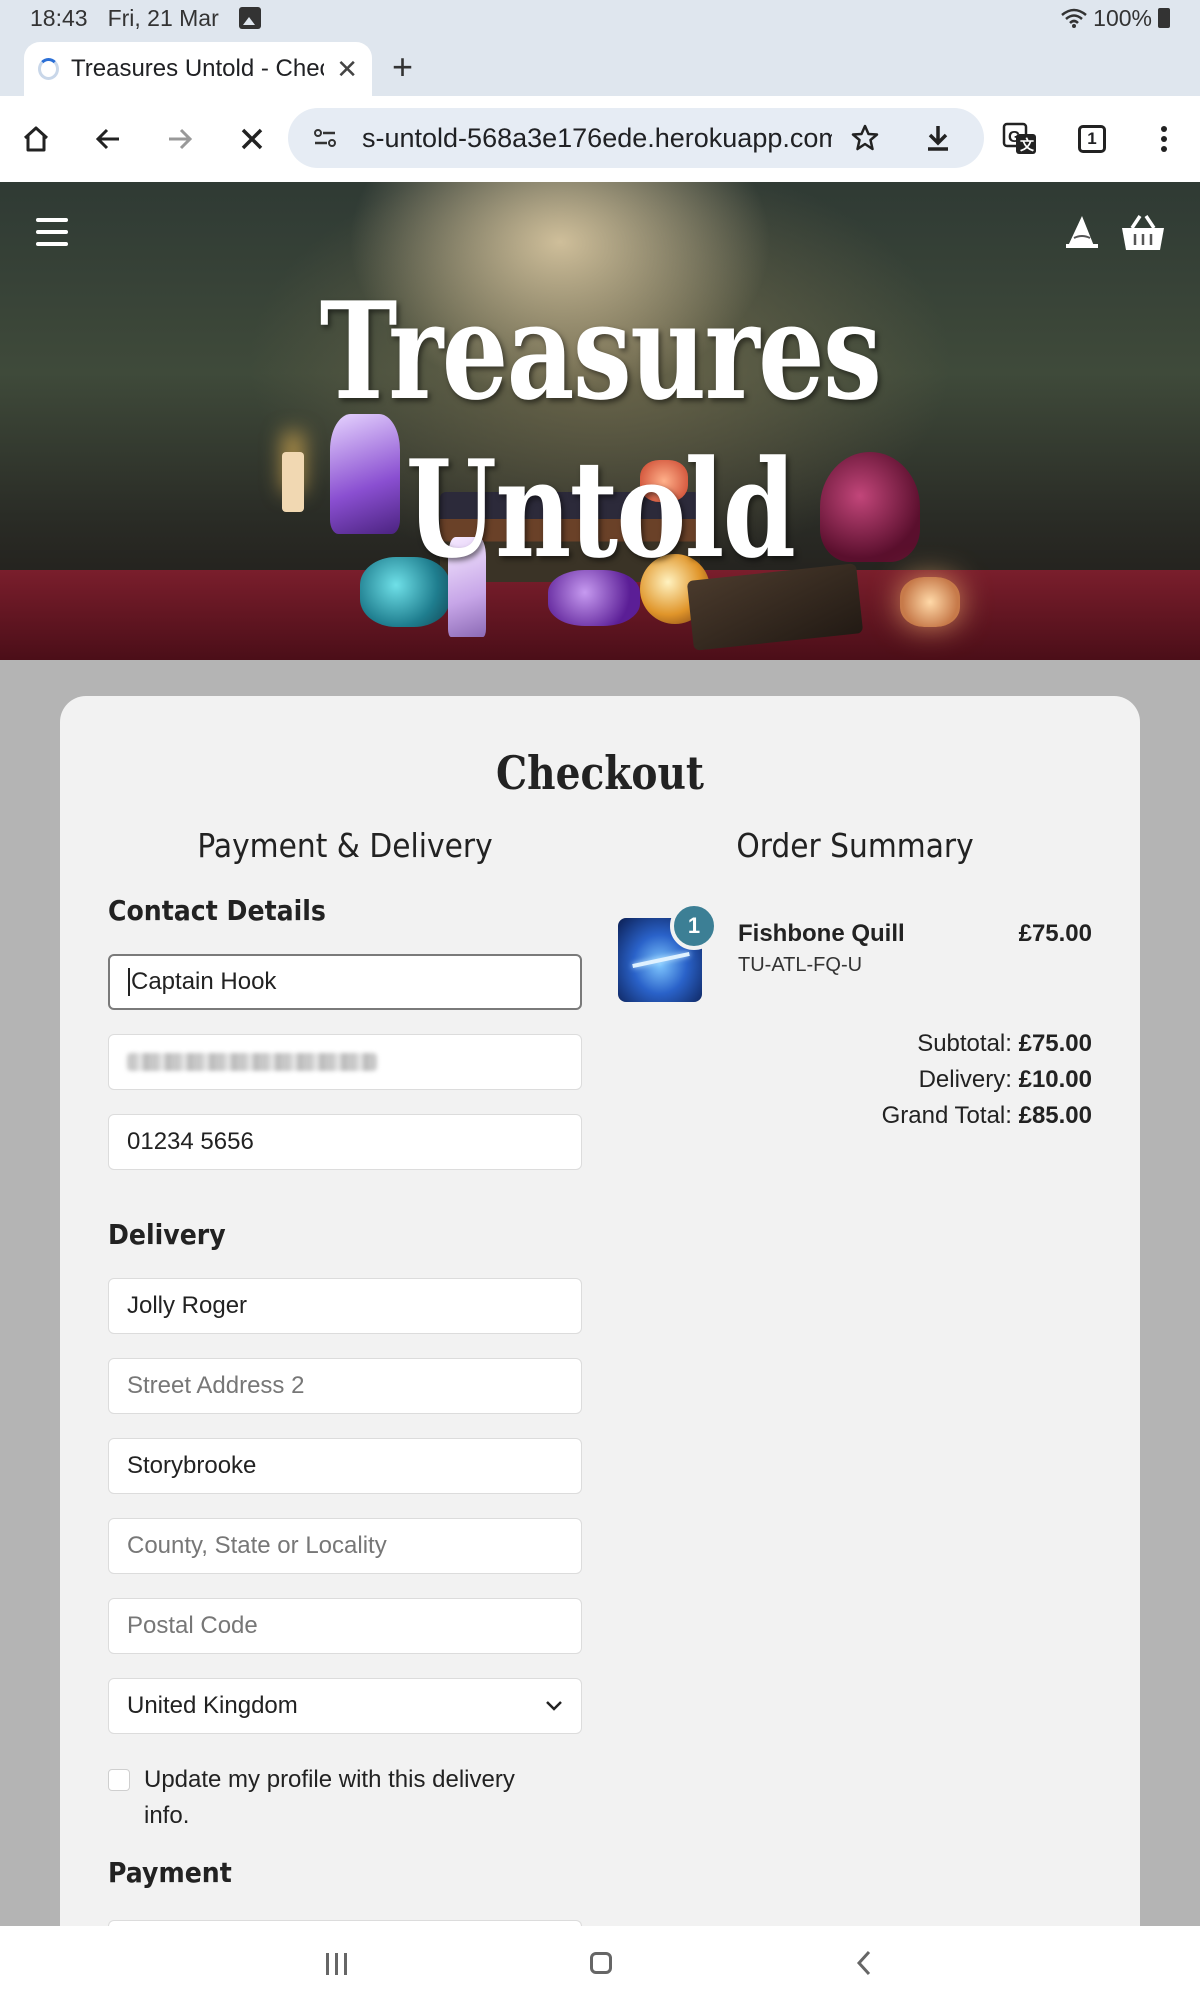  I want to click on clock: 18:43, so click(59, 17).